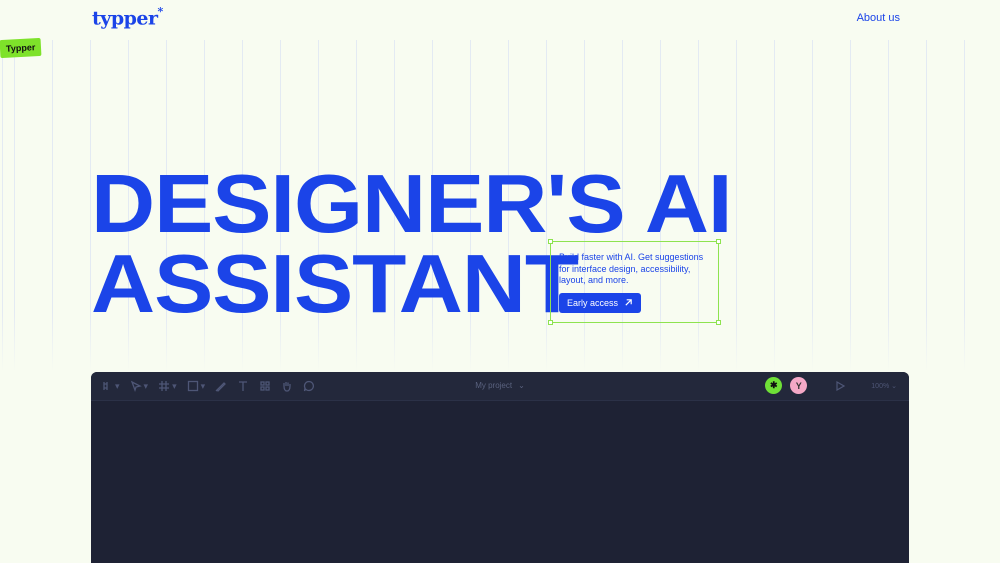  I want to click on chevron-down-icon: ⌄, so click(521, 385).